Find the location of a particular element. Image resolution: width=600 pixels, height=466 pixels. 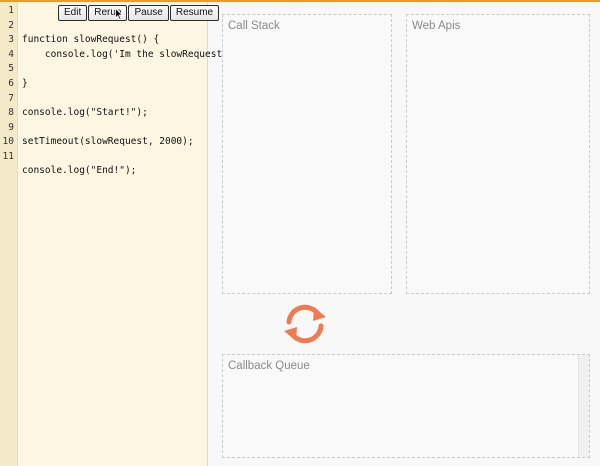

line-number: 2 is located at coordinates (11, 25).